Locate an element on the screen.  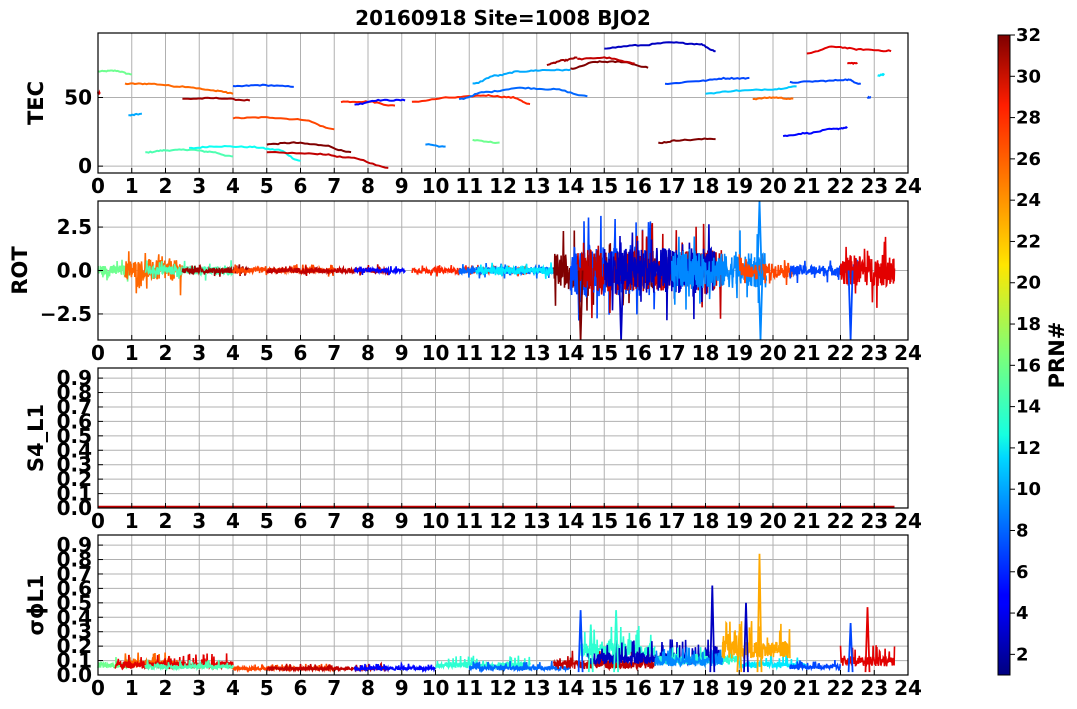
colorbar-tick-label: 28 is located at coordinates (1028, 118).